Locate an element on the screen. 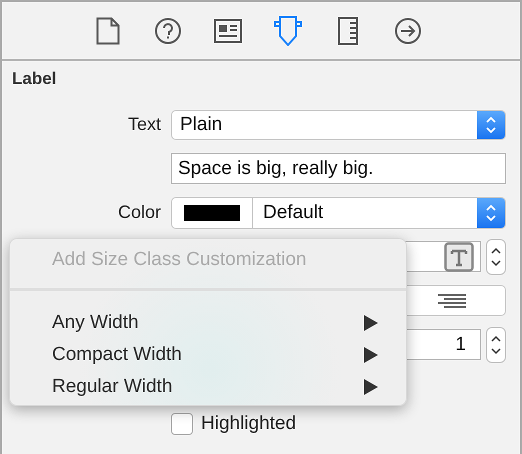 This screenshot has width=522, height=454. menu-title: Add Size Class Customization is located at coordinates (179, 259).